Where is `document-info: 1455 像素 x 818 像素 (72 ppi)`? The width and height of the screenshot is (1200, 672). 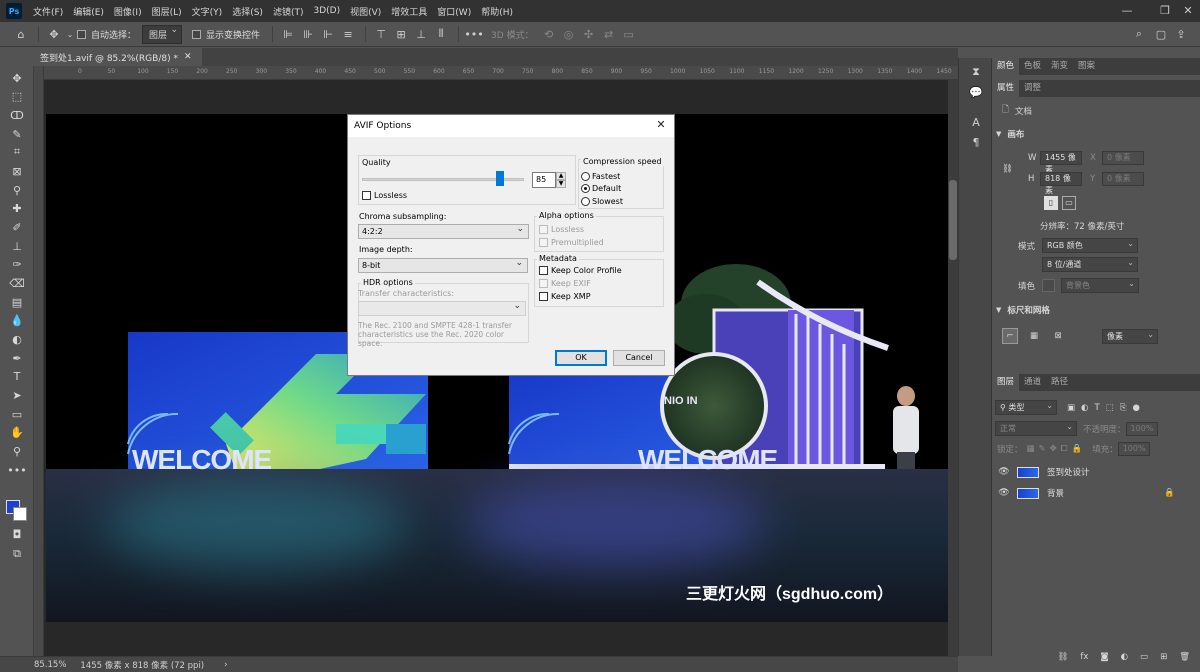
document-info: 1455 像素 x 818 像素 (72 ppi) is located at coordinates (142, 665).